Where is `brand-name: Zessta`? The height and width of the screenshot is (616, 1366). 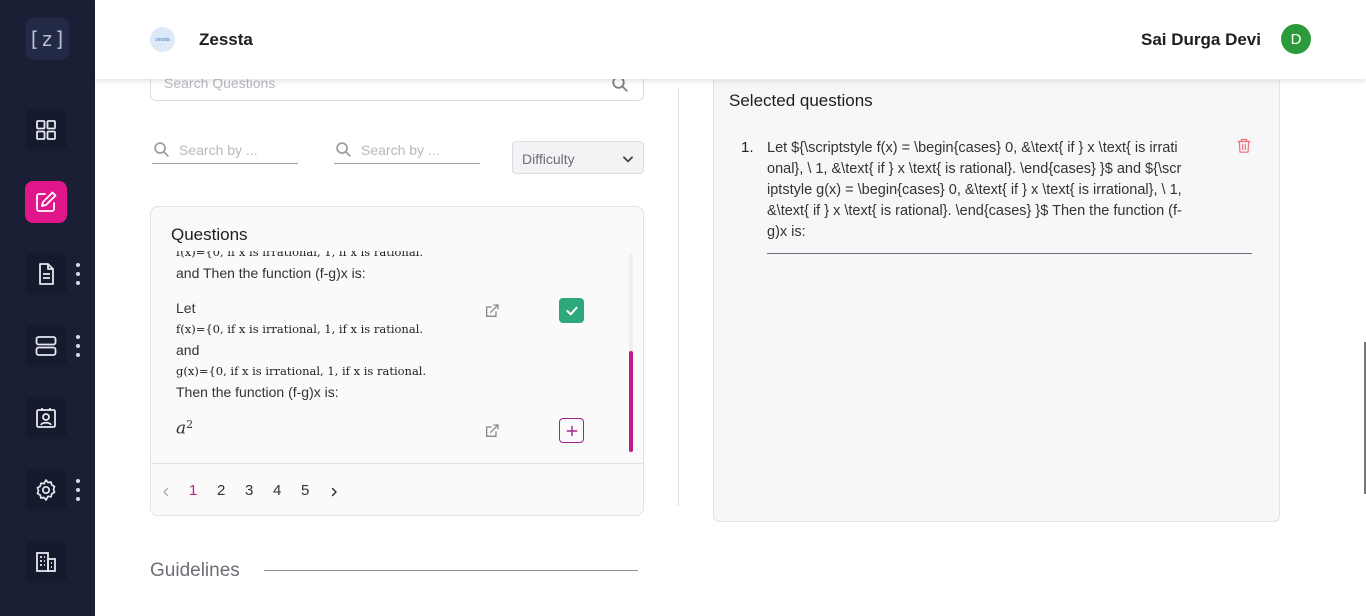 brand-name: Zessta is located at coordinates (226, 39).